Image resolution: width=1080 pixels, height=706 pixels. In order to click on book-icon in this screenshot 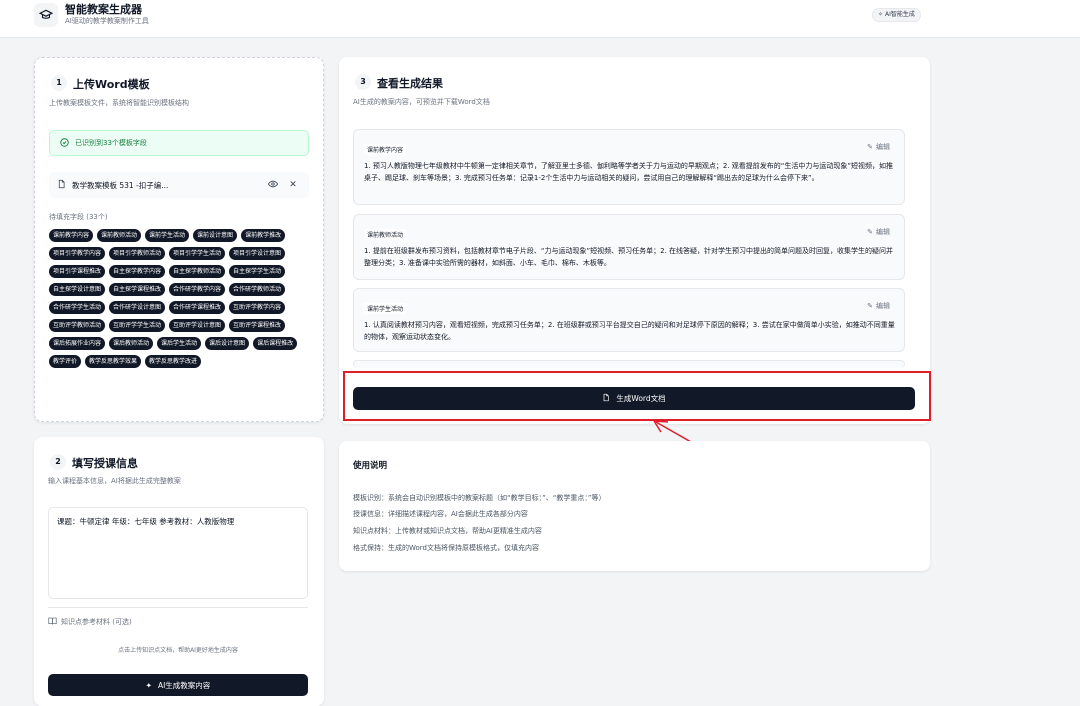, I will do `click(52, 622)`.